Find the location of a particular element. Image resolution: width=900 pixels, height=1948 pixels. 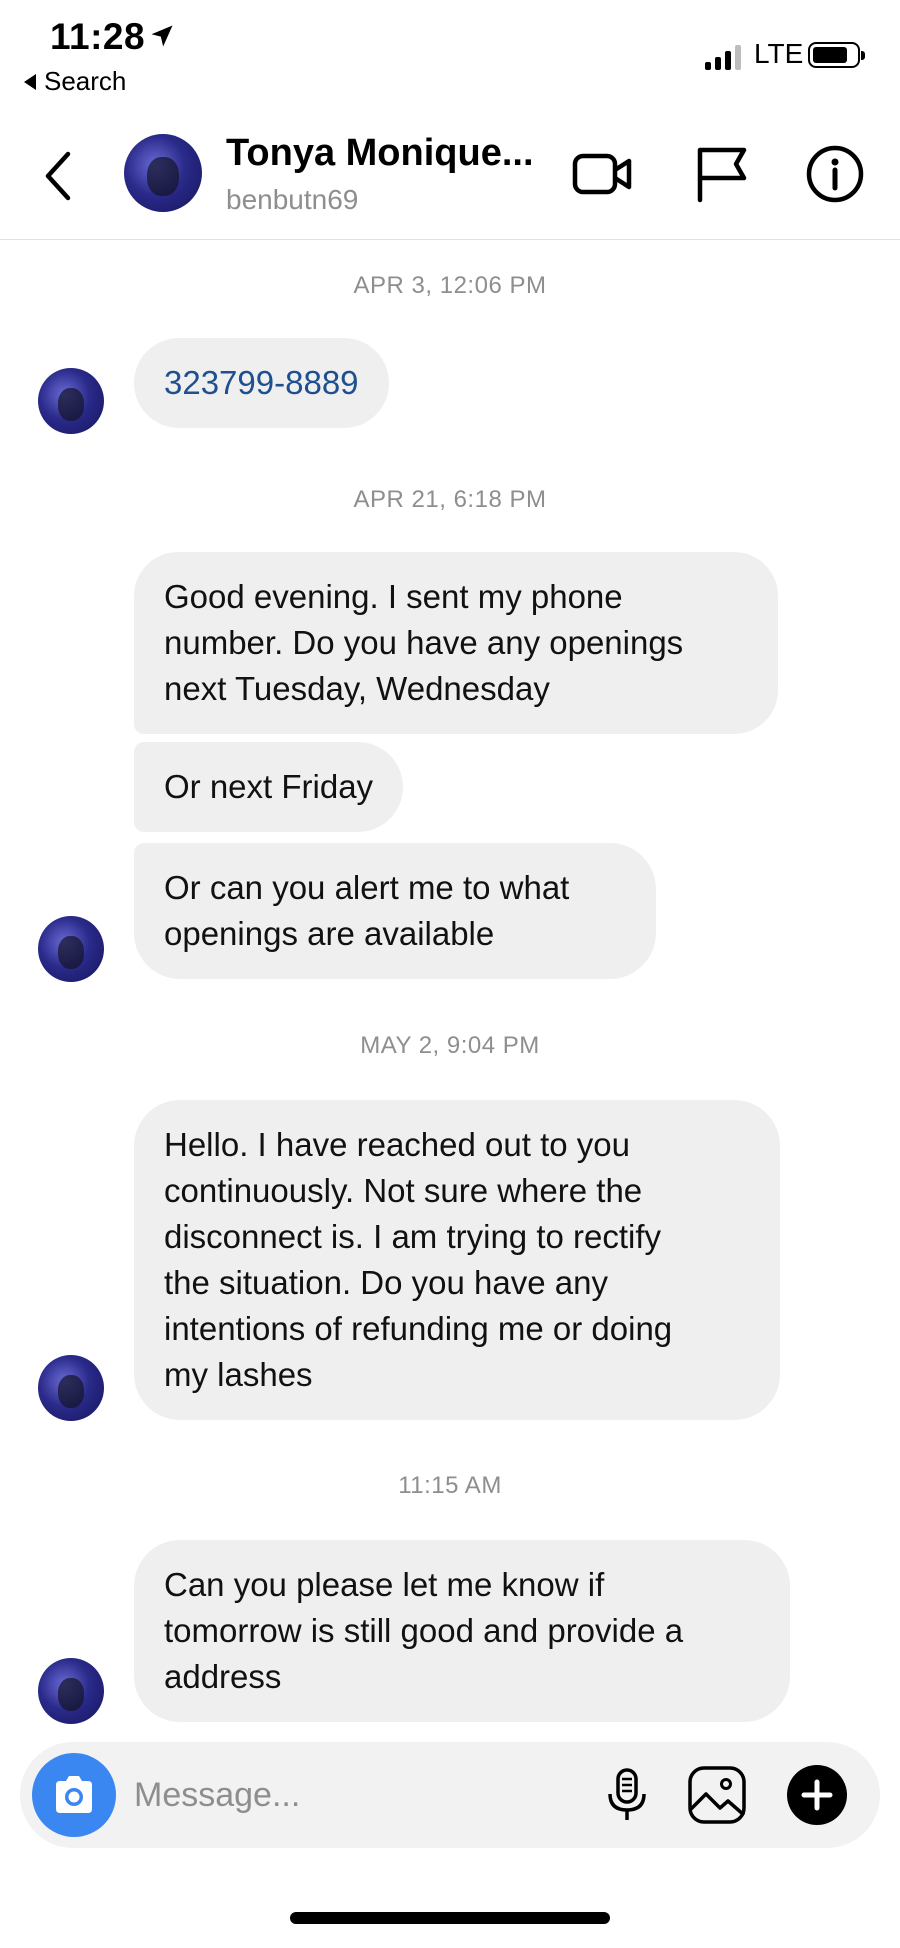

message-line: openings are available is located at coordinates (329, 933).